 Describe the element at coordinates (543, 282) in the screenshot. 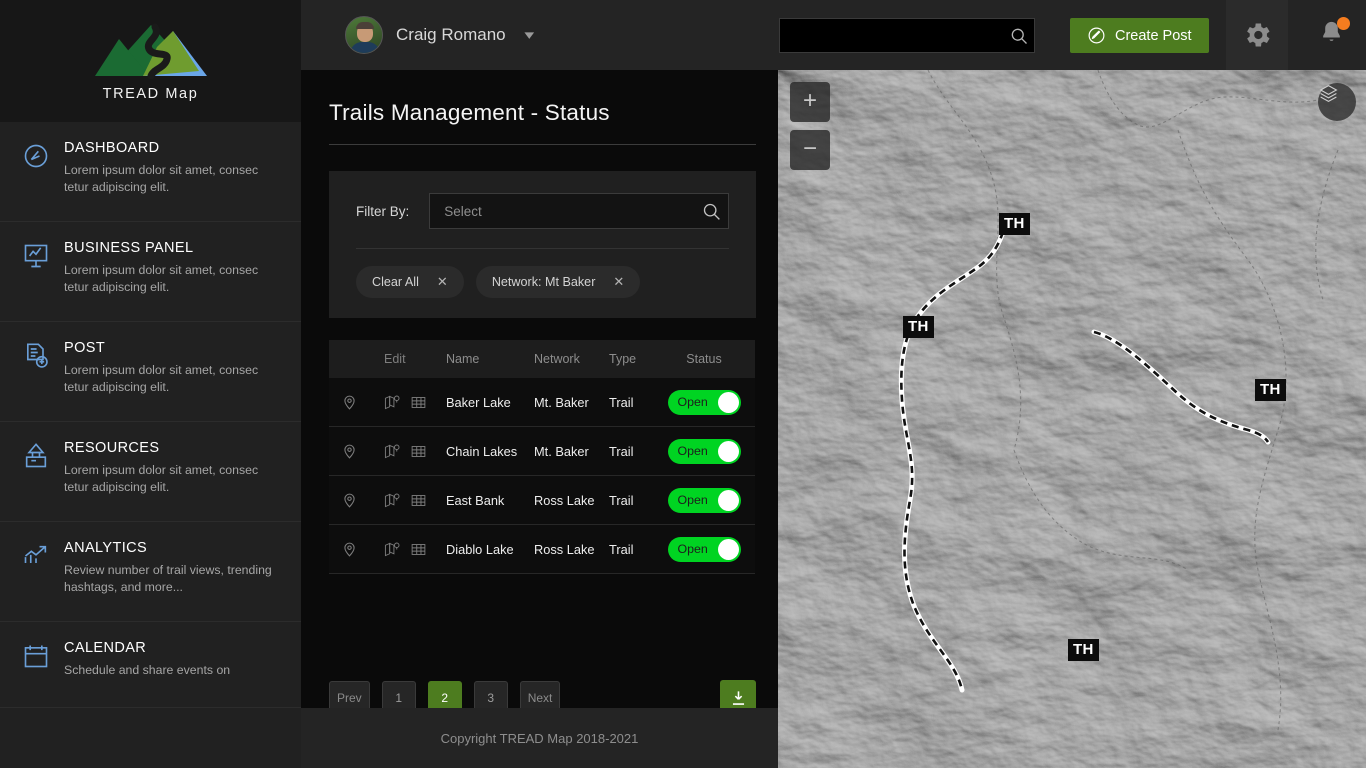

I see `chip-label: Network: Mt Baker` at that location.